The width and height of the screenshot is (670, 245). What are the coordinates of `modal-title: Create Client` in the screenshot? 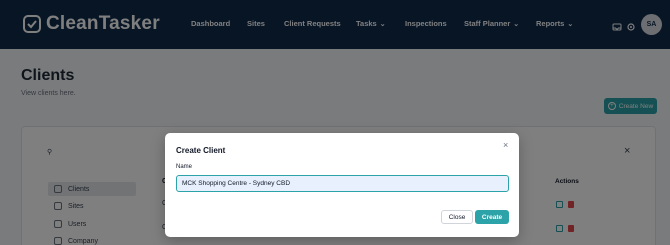 It's located at (201, 150).